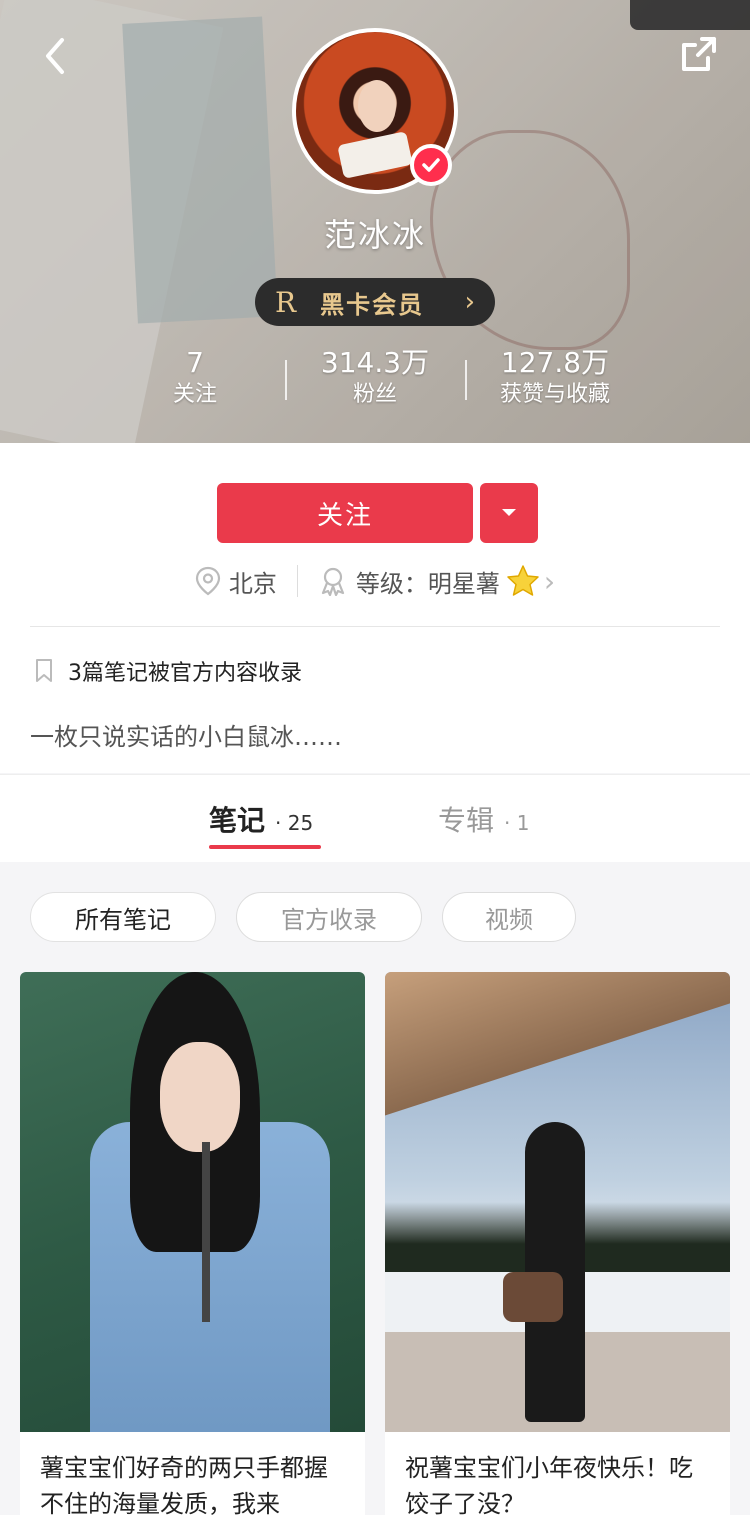 The height and width of the screenshot is (1515, 750). I want to click on username: 范冰冰, so click(374, 235).